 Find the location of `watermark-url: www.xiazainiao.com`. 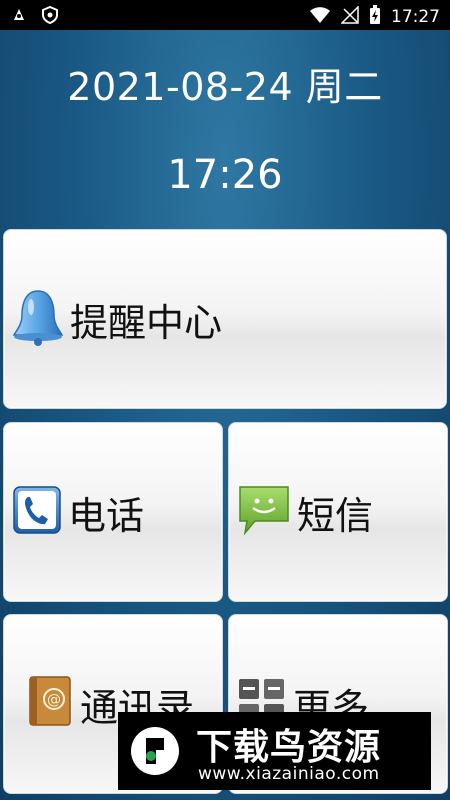

watermark-url: www.xiazainiao.com is located at coordinates (289, 774).